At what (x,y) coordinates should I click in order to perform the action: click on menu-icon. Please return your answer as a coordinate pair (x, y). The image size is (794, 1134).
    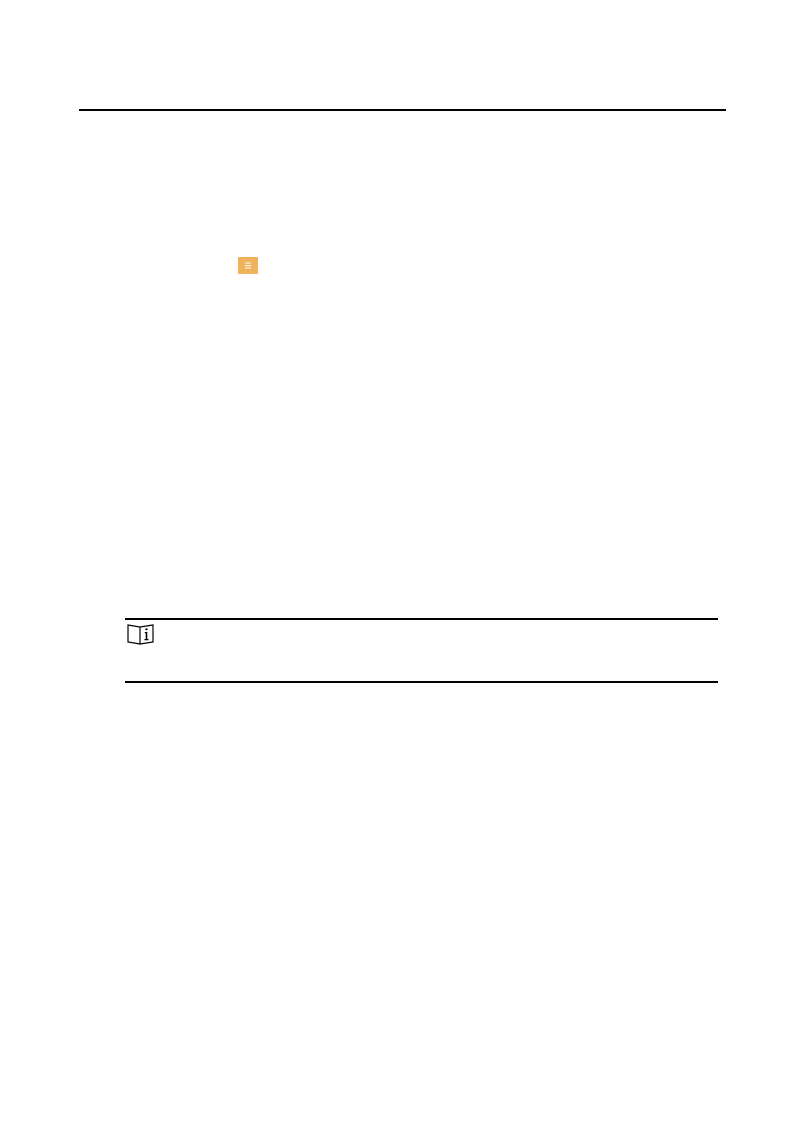
    Looking at the image, I should click on (248, 265).